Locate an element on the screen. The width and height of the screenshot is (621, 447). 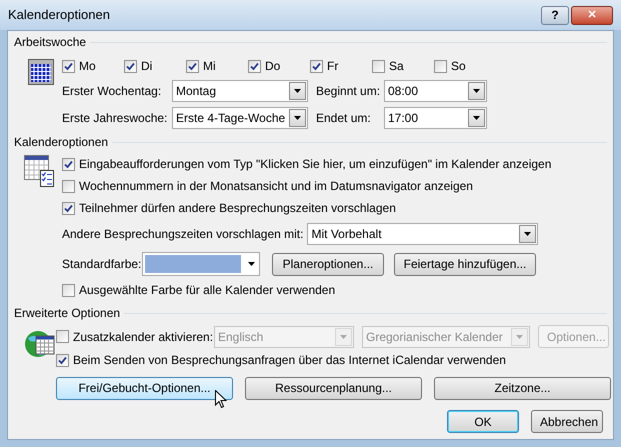
color-dropdown is located at coordinates (201, 264).